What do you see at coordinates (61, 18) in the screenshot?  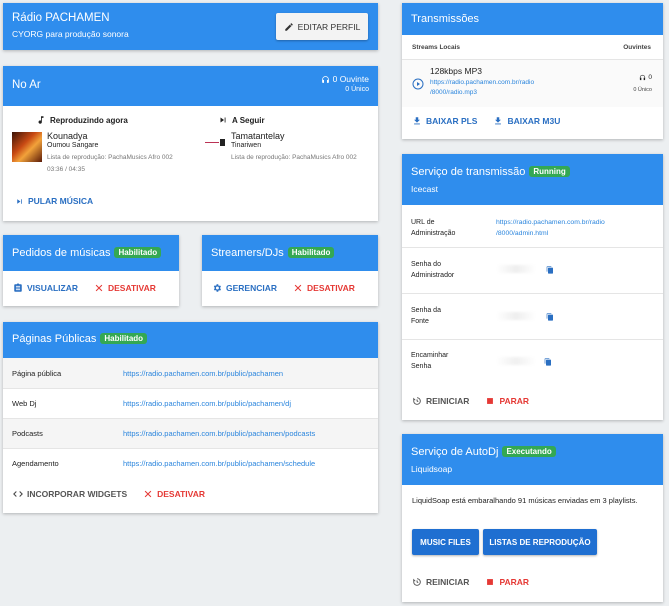 I see `station-title: Rádio PACHAMEN` at bounding box center [61, 18].